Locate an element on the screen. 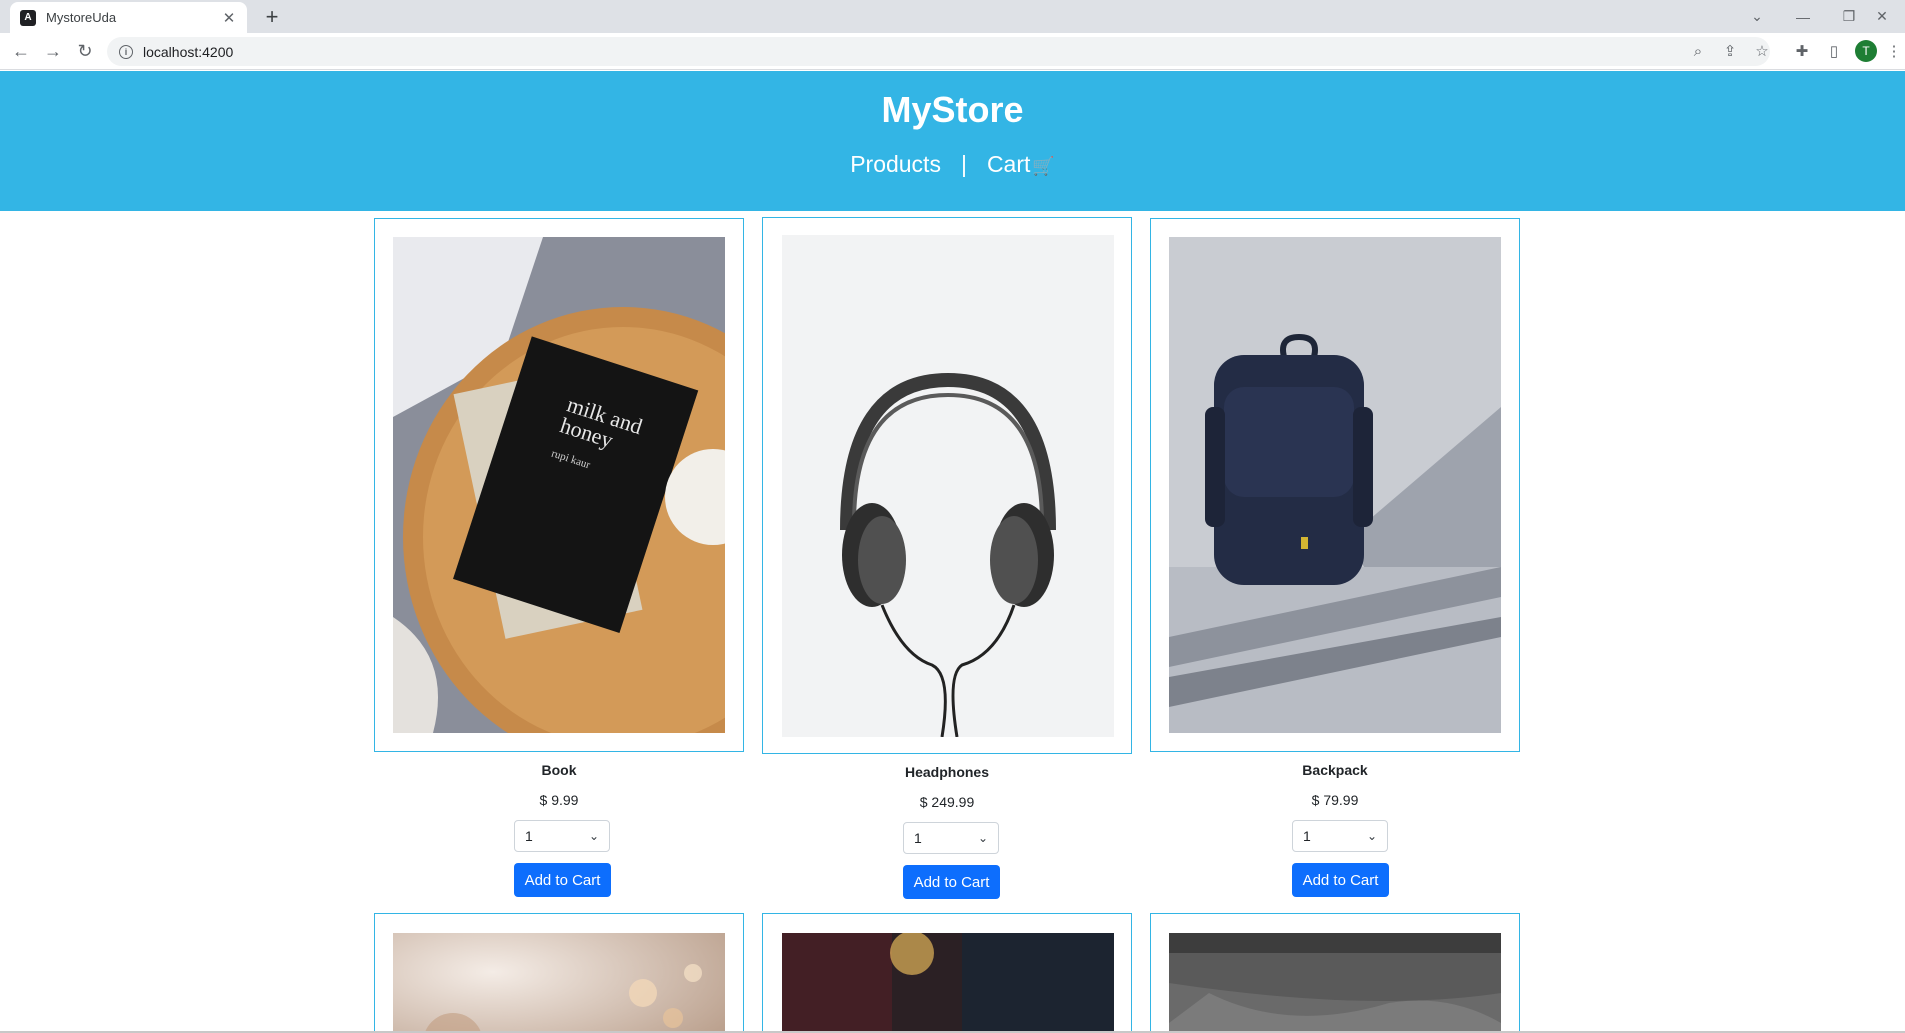 Image resolution: width=1905 pixels, height=1033 pixels. book-photo-icon: milk and honey rupi kaur is located at coordinates (559, 485).